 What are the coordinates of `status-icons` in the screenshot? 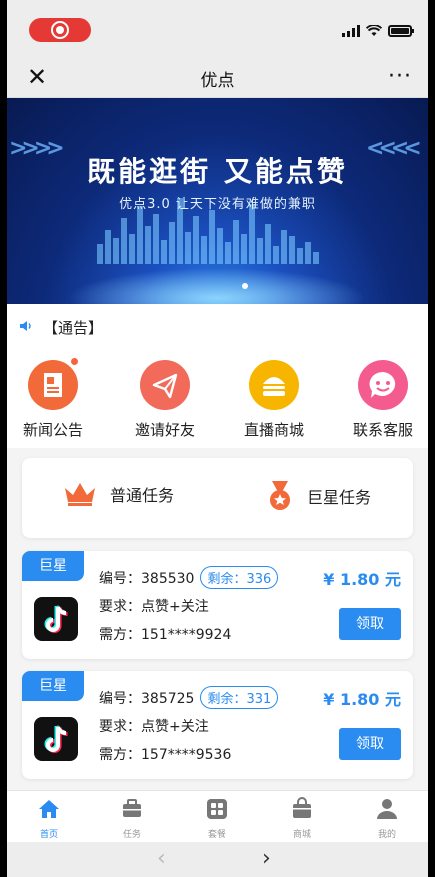 It's located at (378, 30).